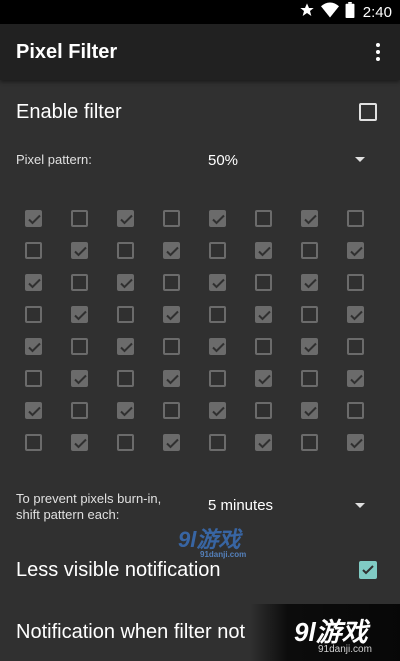 The image size is (400, 661). I want to click on status-time: 2:40, so click(377, 12).